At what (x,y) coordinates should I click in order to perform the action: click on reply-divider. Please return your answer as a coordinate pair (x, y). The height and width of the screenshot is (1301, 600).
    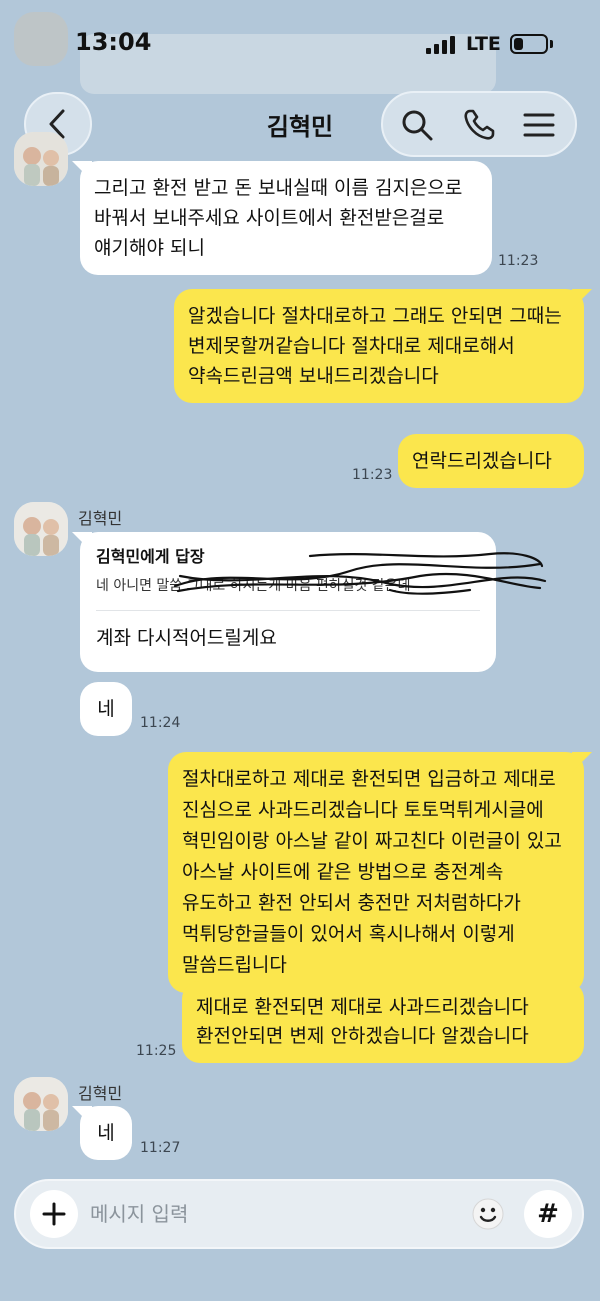
    Looking at the image, I should click on (288, 610).